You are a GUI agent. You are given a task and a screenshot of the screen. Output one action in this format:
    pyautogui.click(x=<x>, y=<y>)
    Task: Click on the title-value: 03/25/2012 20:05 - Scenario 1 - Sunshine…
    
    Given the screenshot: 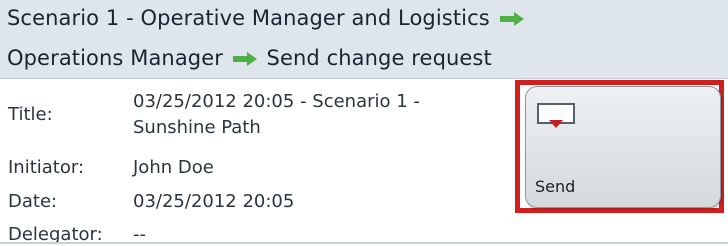 What is the action you would take?
    pyautogui.click(x=276, y=114)
    